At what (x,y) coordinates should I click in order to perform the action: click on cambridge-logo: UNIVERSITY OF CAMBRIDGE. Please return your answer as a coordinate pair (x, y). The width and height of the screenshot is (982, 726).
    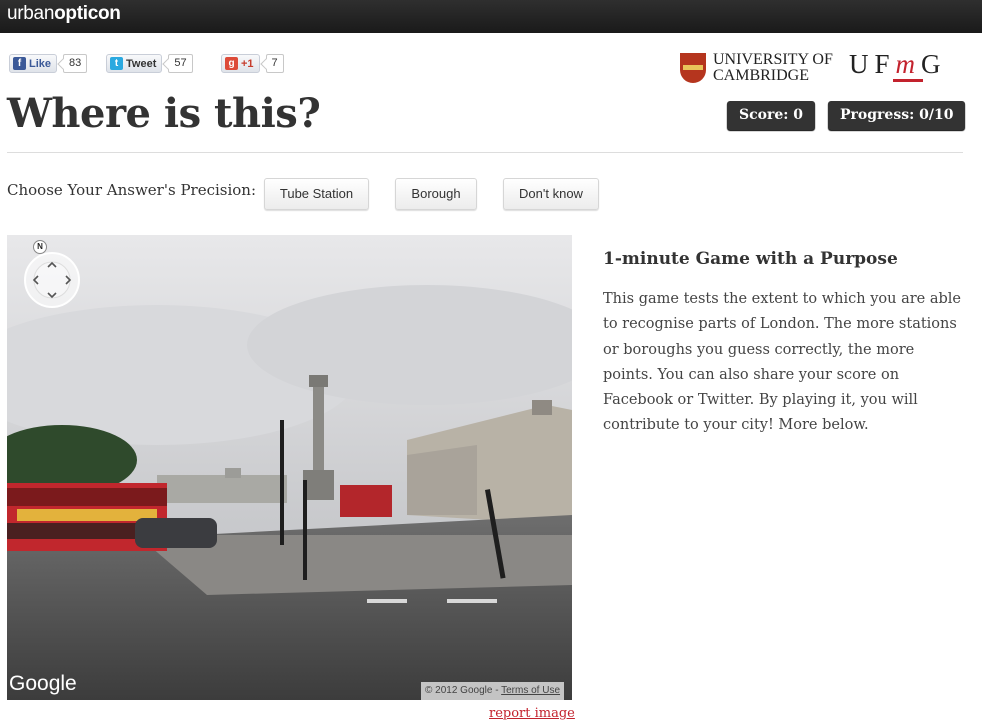
    Looking at the image, I should click on (756, 68).